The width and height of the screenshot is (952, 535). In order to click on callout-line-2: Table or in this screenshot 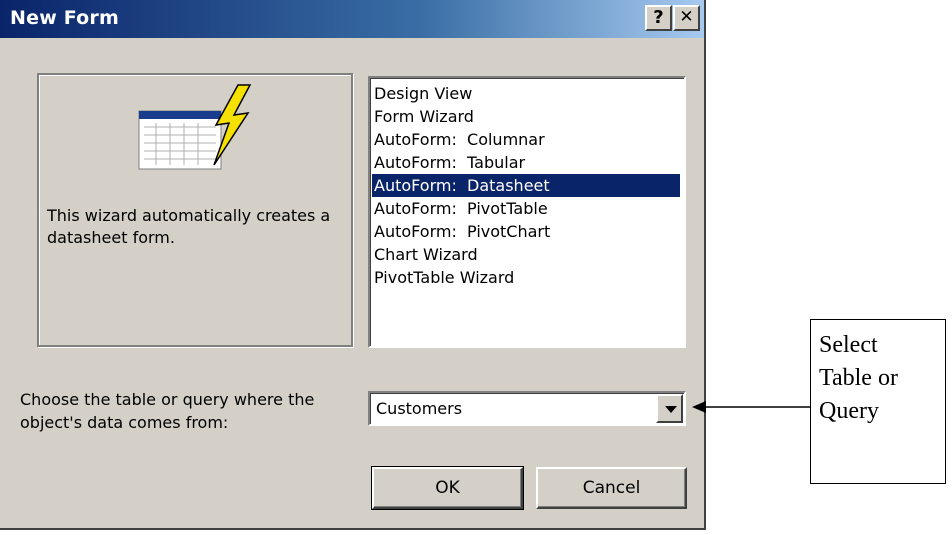, I will do `click(858, 378)`.